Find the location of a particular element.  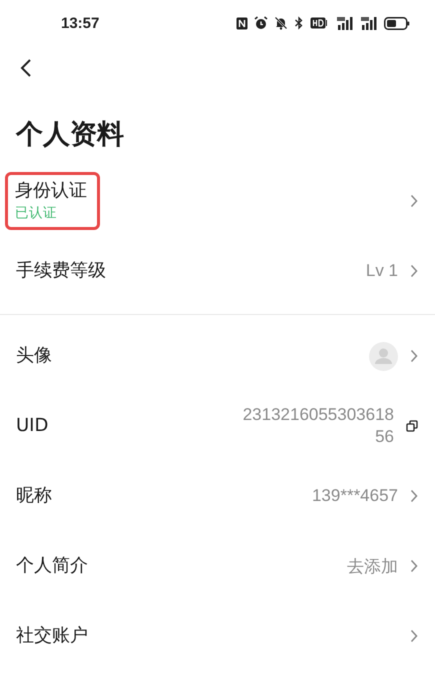

alarm-icon is located at coordinates (261, 23).